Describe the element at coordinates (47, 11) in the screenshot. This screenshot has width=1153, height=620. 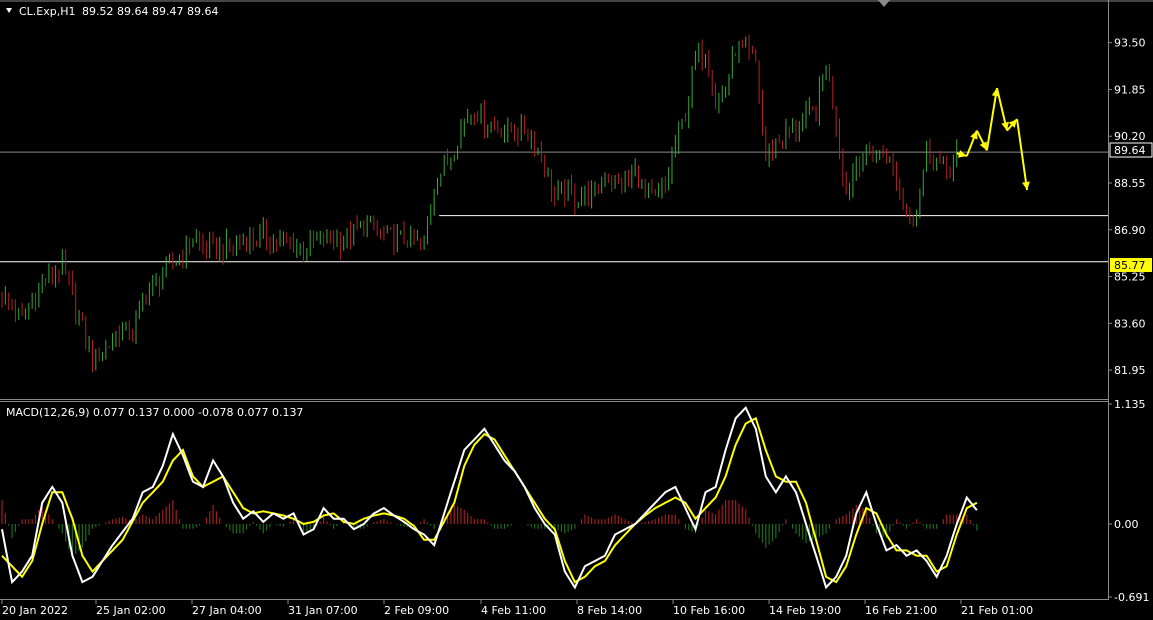
I see `symbol-label: CL.Exp,H1` at that location.